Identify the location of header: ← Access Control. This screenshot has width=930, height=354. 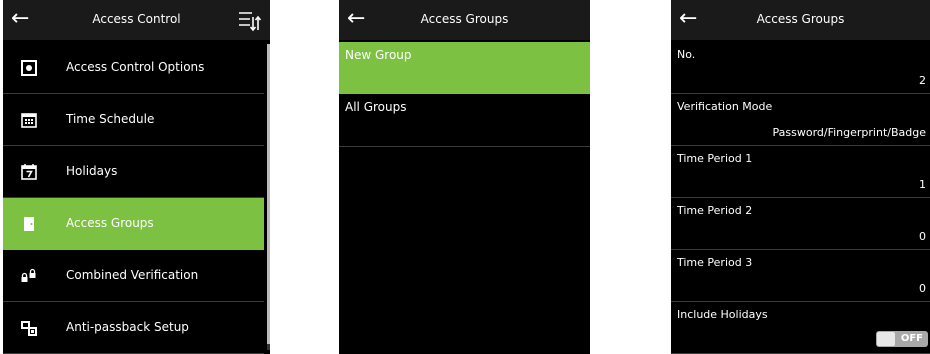
(136, 20).